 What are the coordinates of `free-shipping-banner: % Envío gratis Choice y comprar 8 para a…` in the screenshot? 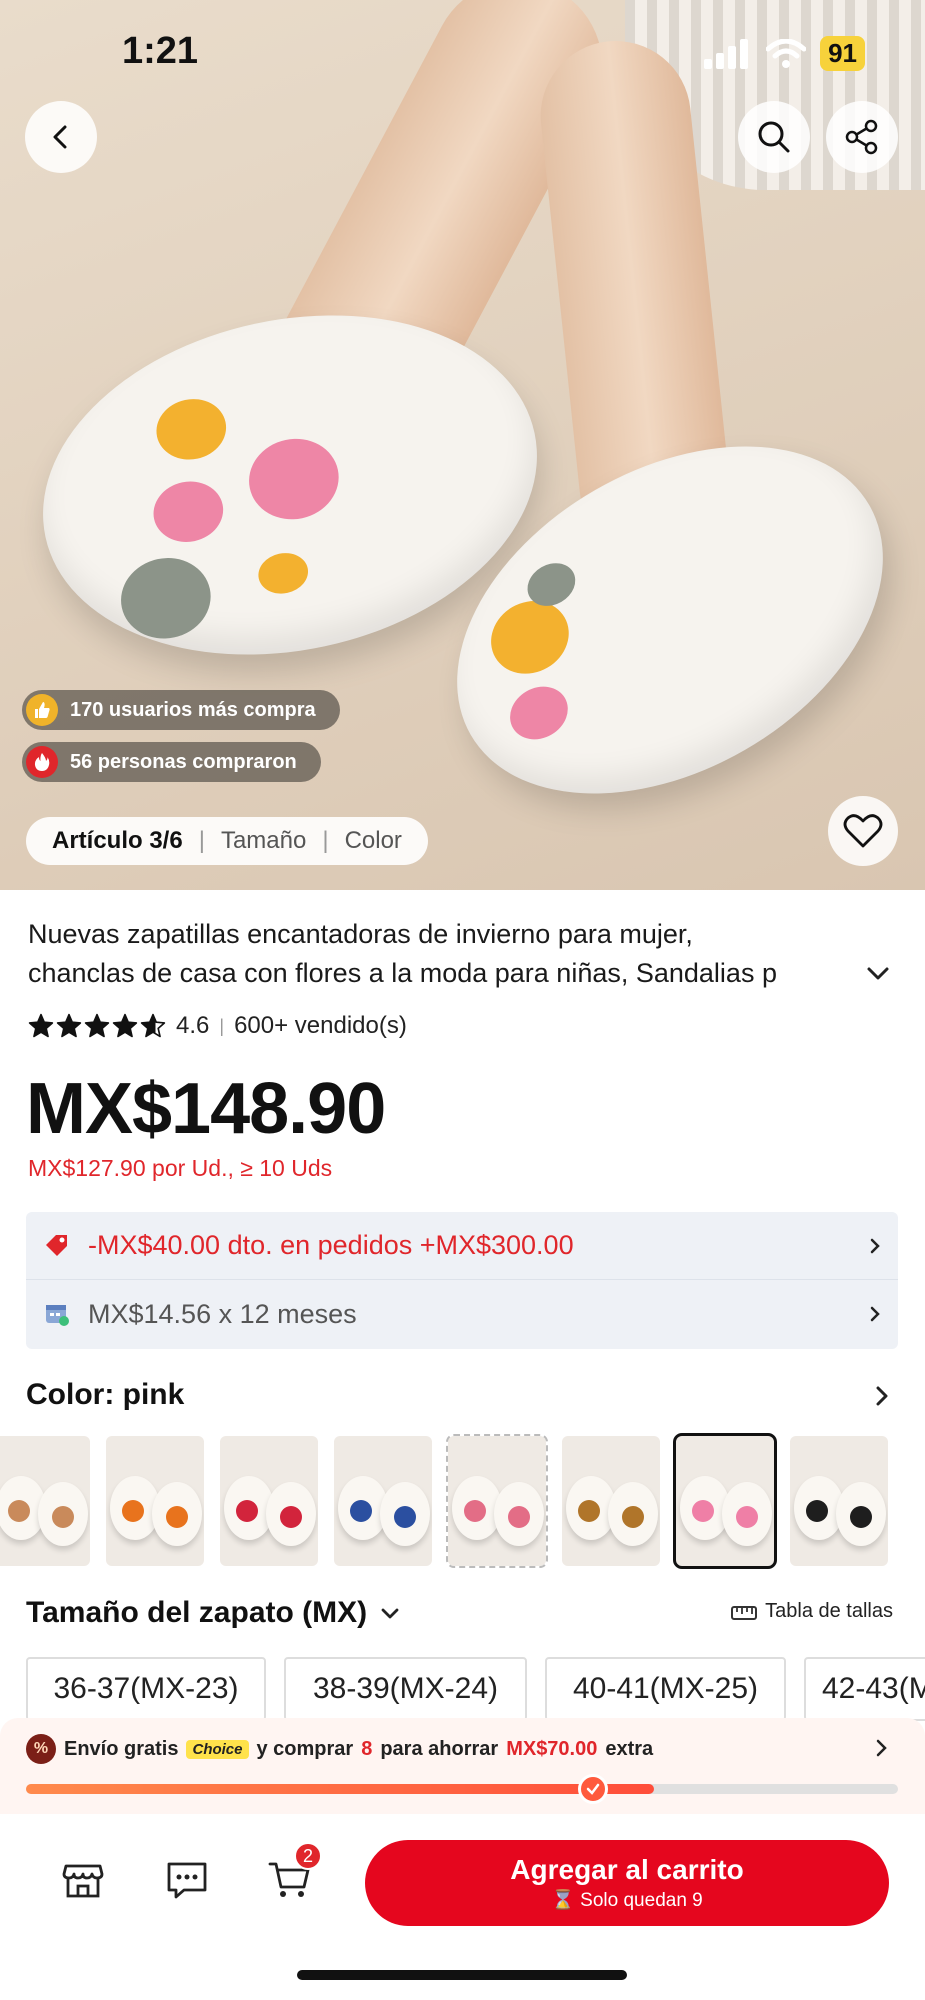 It's located at (462, 1766).